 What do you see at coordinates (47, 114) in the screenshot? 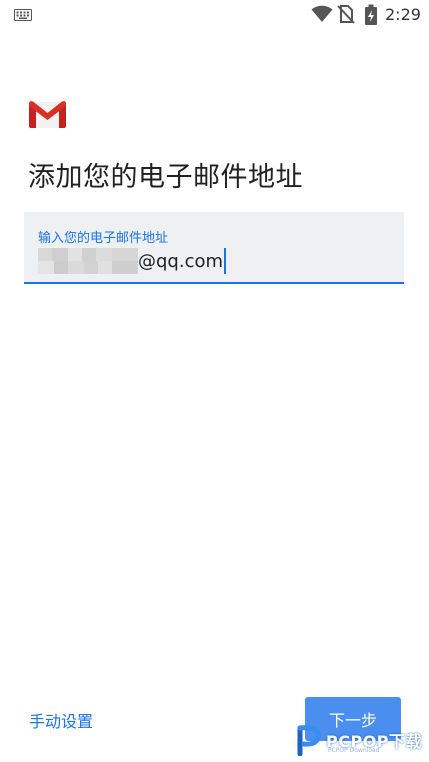
I see `gmail-logo` at bounding box center [47, 114].